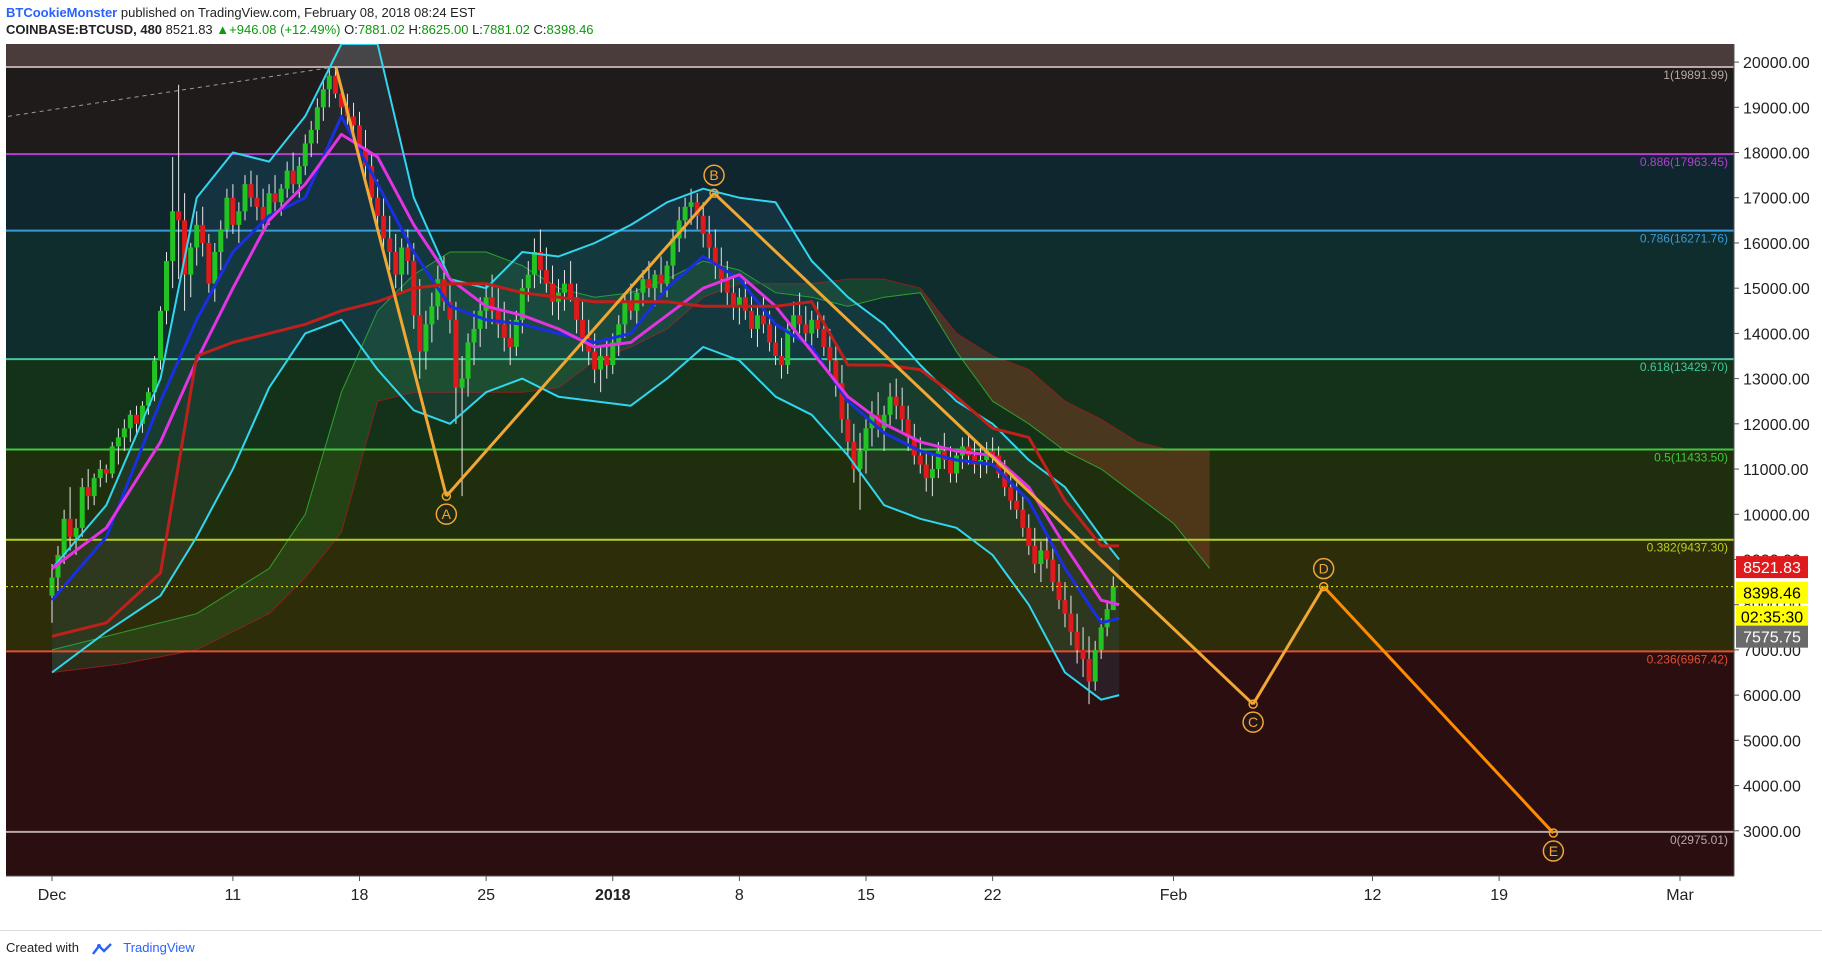  I want to click on y-tick-label: 17000.00, so click(1776, 199).